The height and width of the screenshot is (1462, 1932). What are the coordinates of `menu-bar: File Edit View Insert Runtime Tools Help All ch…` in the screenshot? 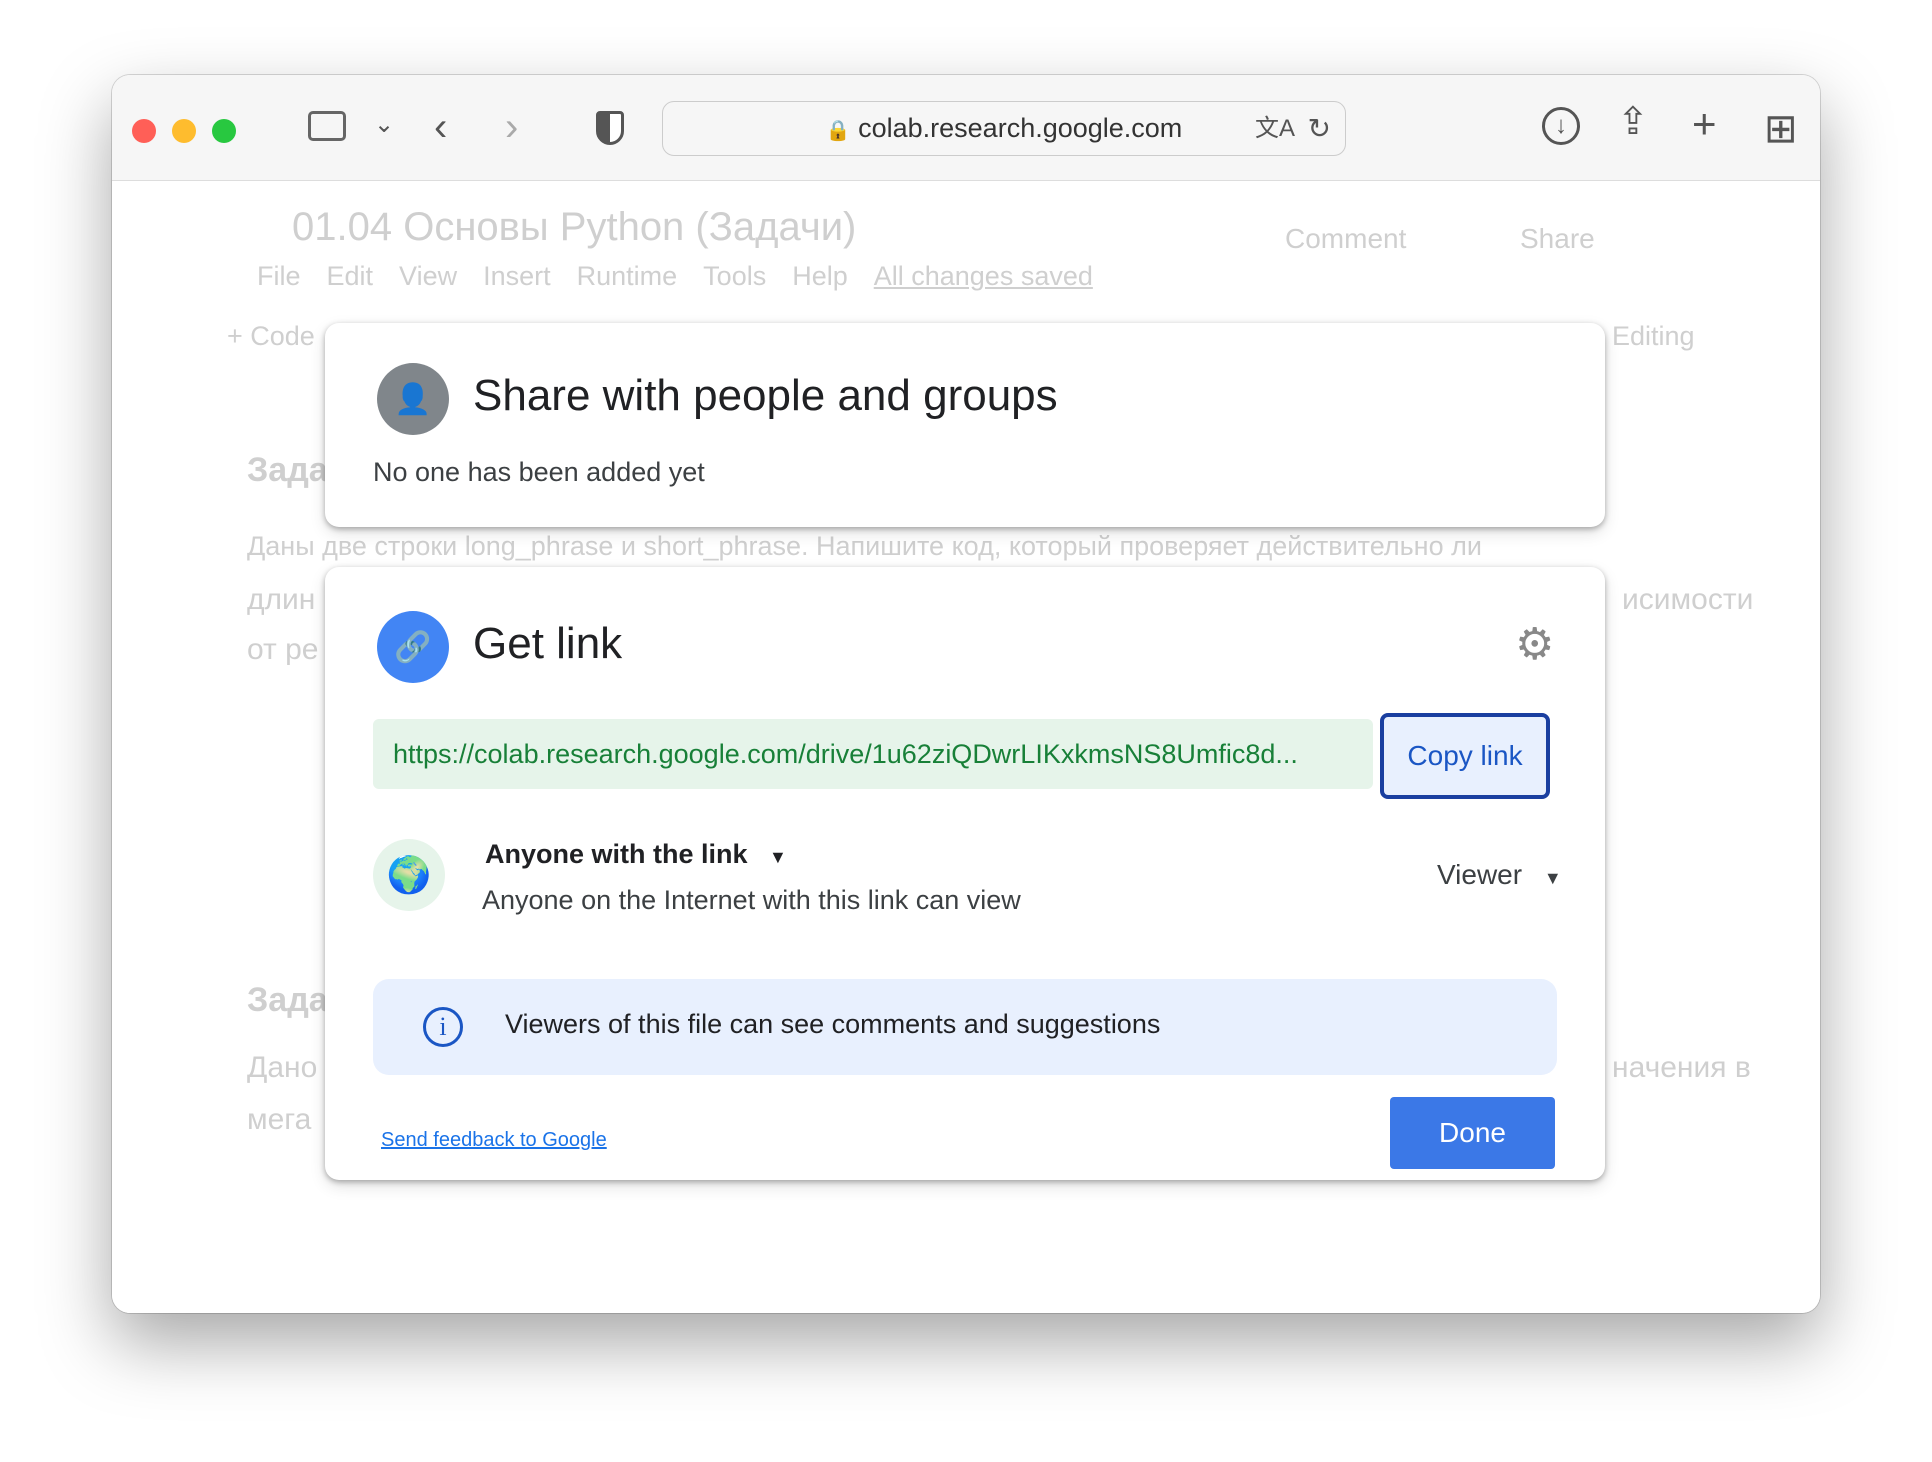 It's located at (675, 276).